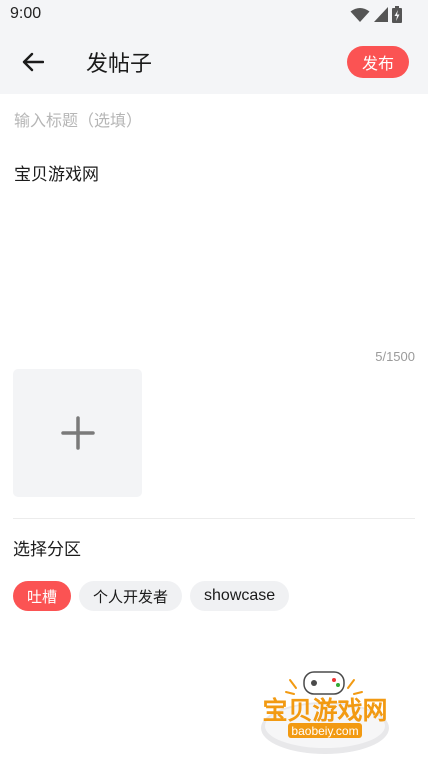 The image size is (428, 761). I want to click on svg-text: 宝贝游戏网, so click(324, 710).